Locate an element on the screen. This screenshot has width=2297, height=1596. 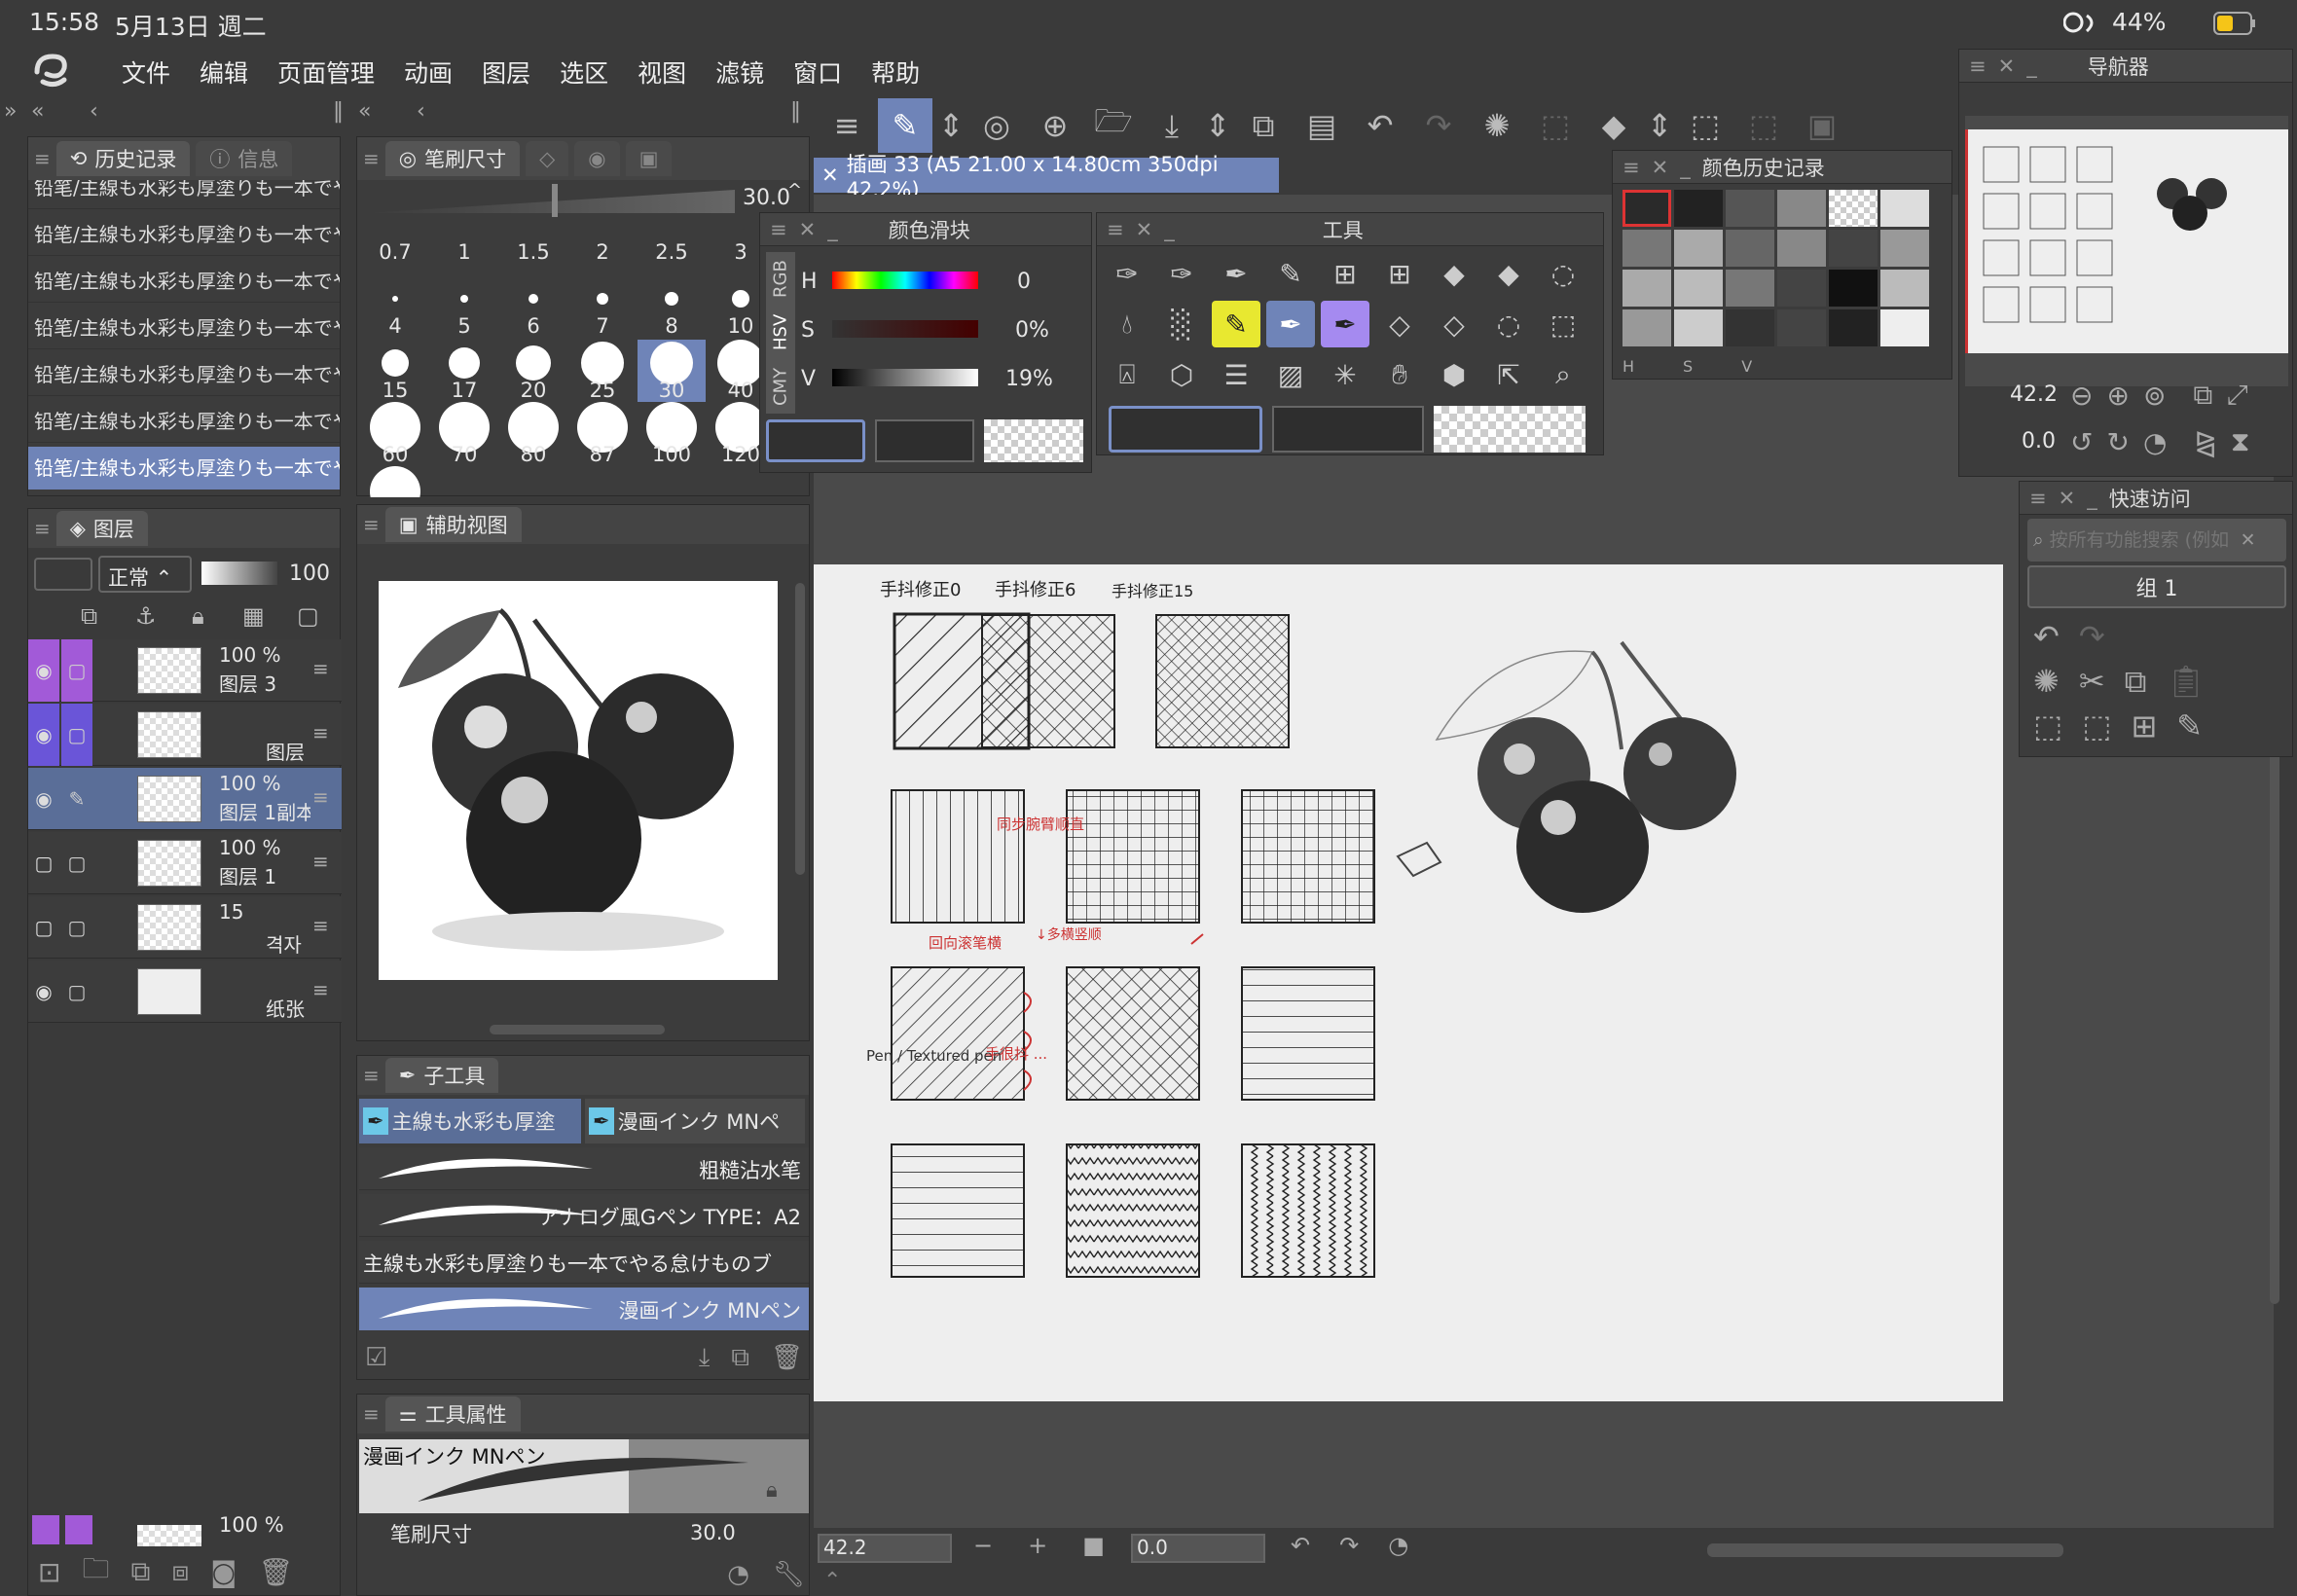
tab-tool-property: ⚌ 工具属性 is located at coordinates (452, 1414).